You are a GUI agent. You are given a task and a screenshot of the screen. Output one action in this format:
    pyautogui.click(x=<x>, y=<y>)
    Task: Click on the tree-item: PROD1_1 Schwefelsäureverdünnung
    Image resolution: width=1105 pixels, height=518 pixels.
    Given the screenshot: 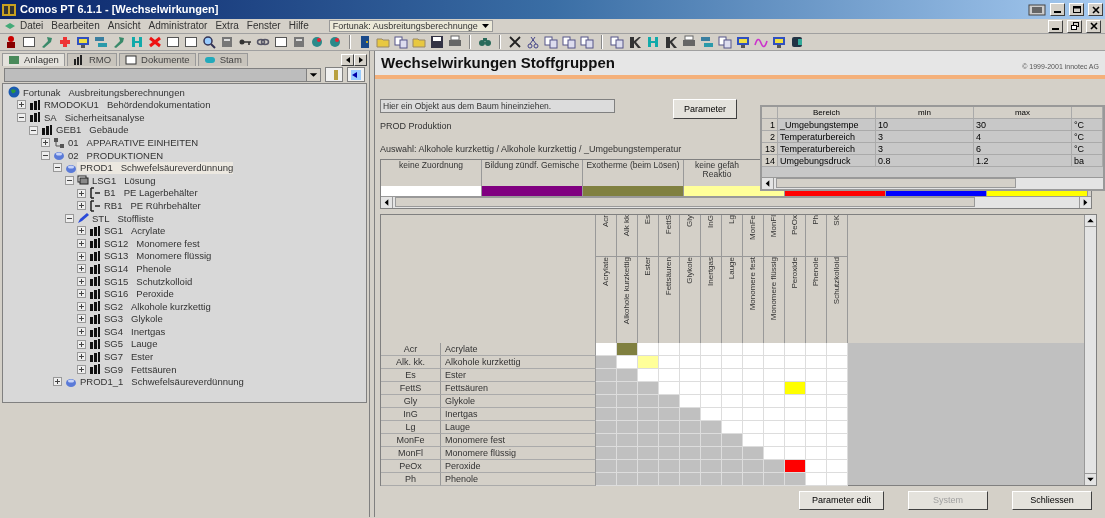 What is the action you would take?
    pyautogui.click(x=160, y=382)
    